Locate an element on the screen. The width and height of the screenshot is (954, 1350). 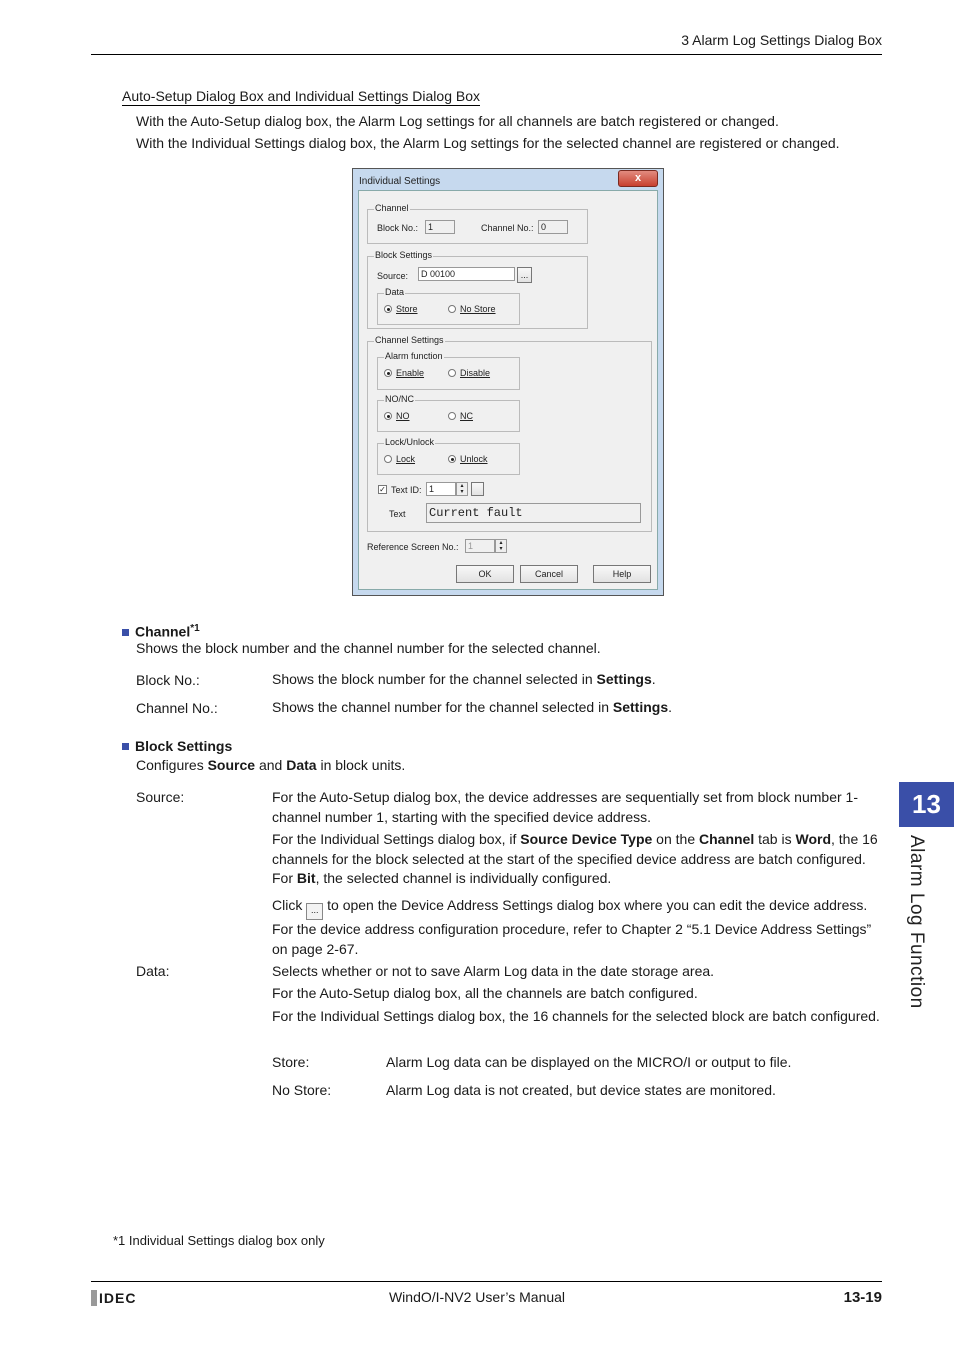
text-id-browse-button is located at coordinates (477, 489).